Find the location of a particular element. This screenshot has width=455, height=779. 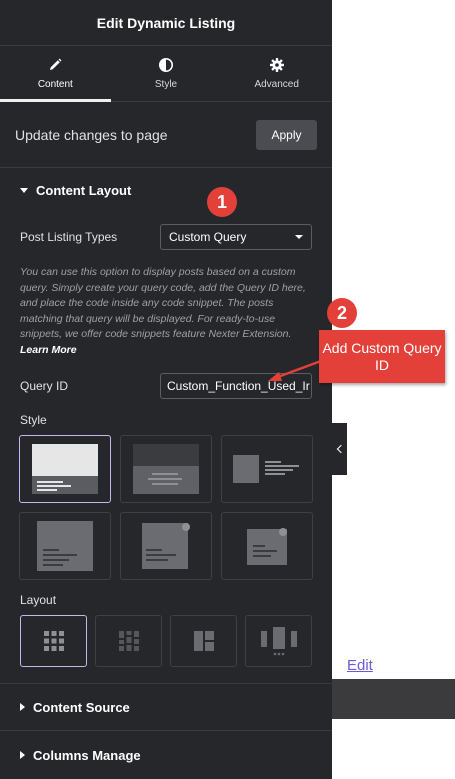

layout-option-metro is located at coordinates (203, 641).